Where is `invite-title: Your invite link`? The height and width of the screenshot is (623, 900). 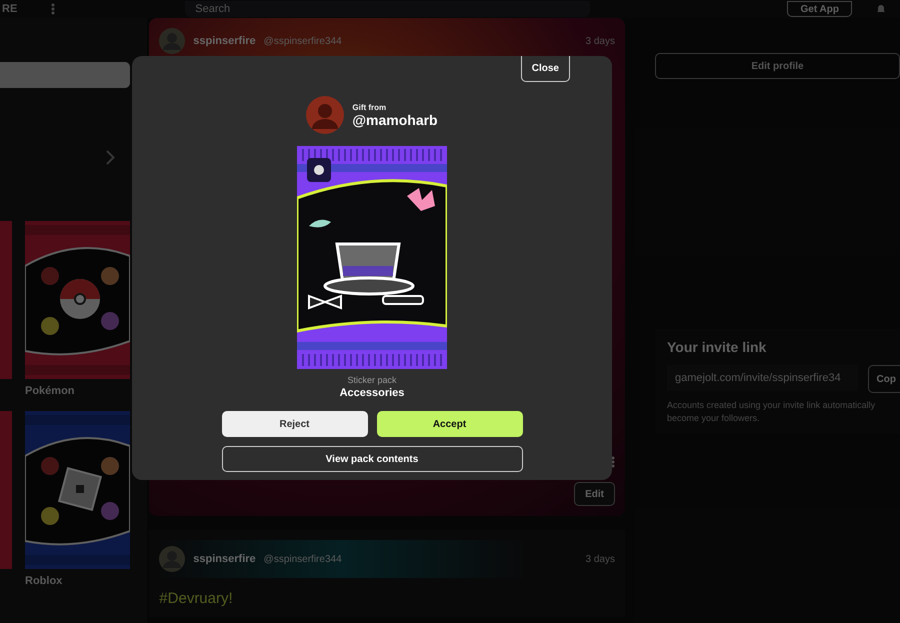
invite-title: Your invite link is located at coordinates (717, 347).